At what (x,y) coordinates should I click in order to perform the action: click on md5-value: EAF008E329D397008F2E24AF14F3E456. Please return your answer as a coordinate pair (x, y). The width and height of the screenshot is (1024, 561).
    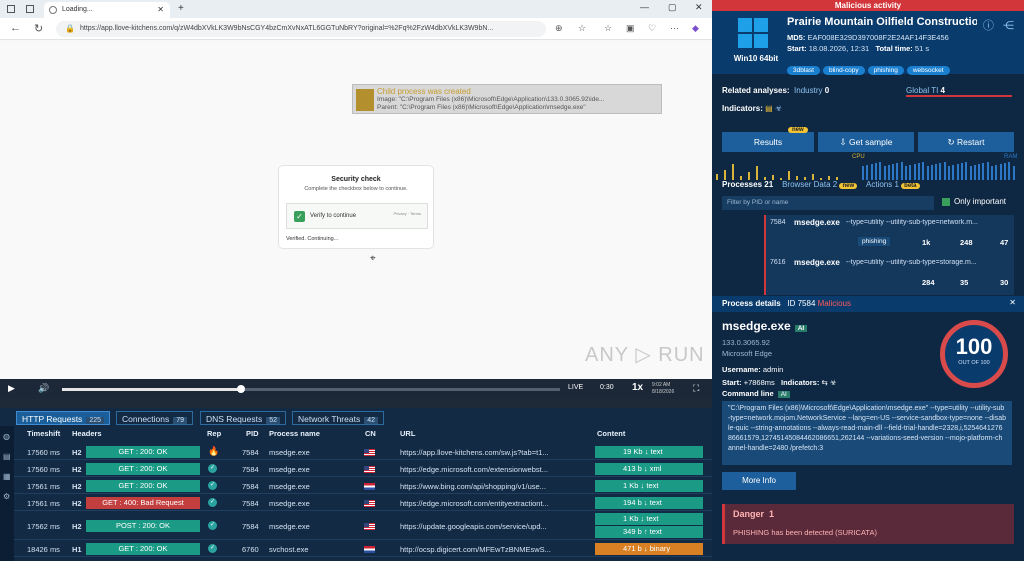
    Looking at the image, I should click on (877, 37).